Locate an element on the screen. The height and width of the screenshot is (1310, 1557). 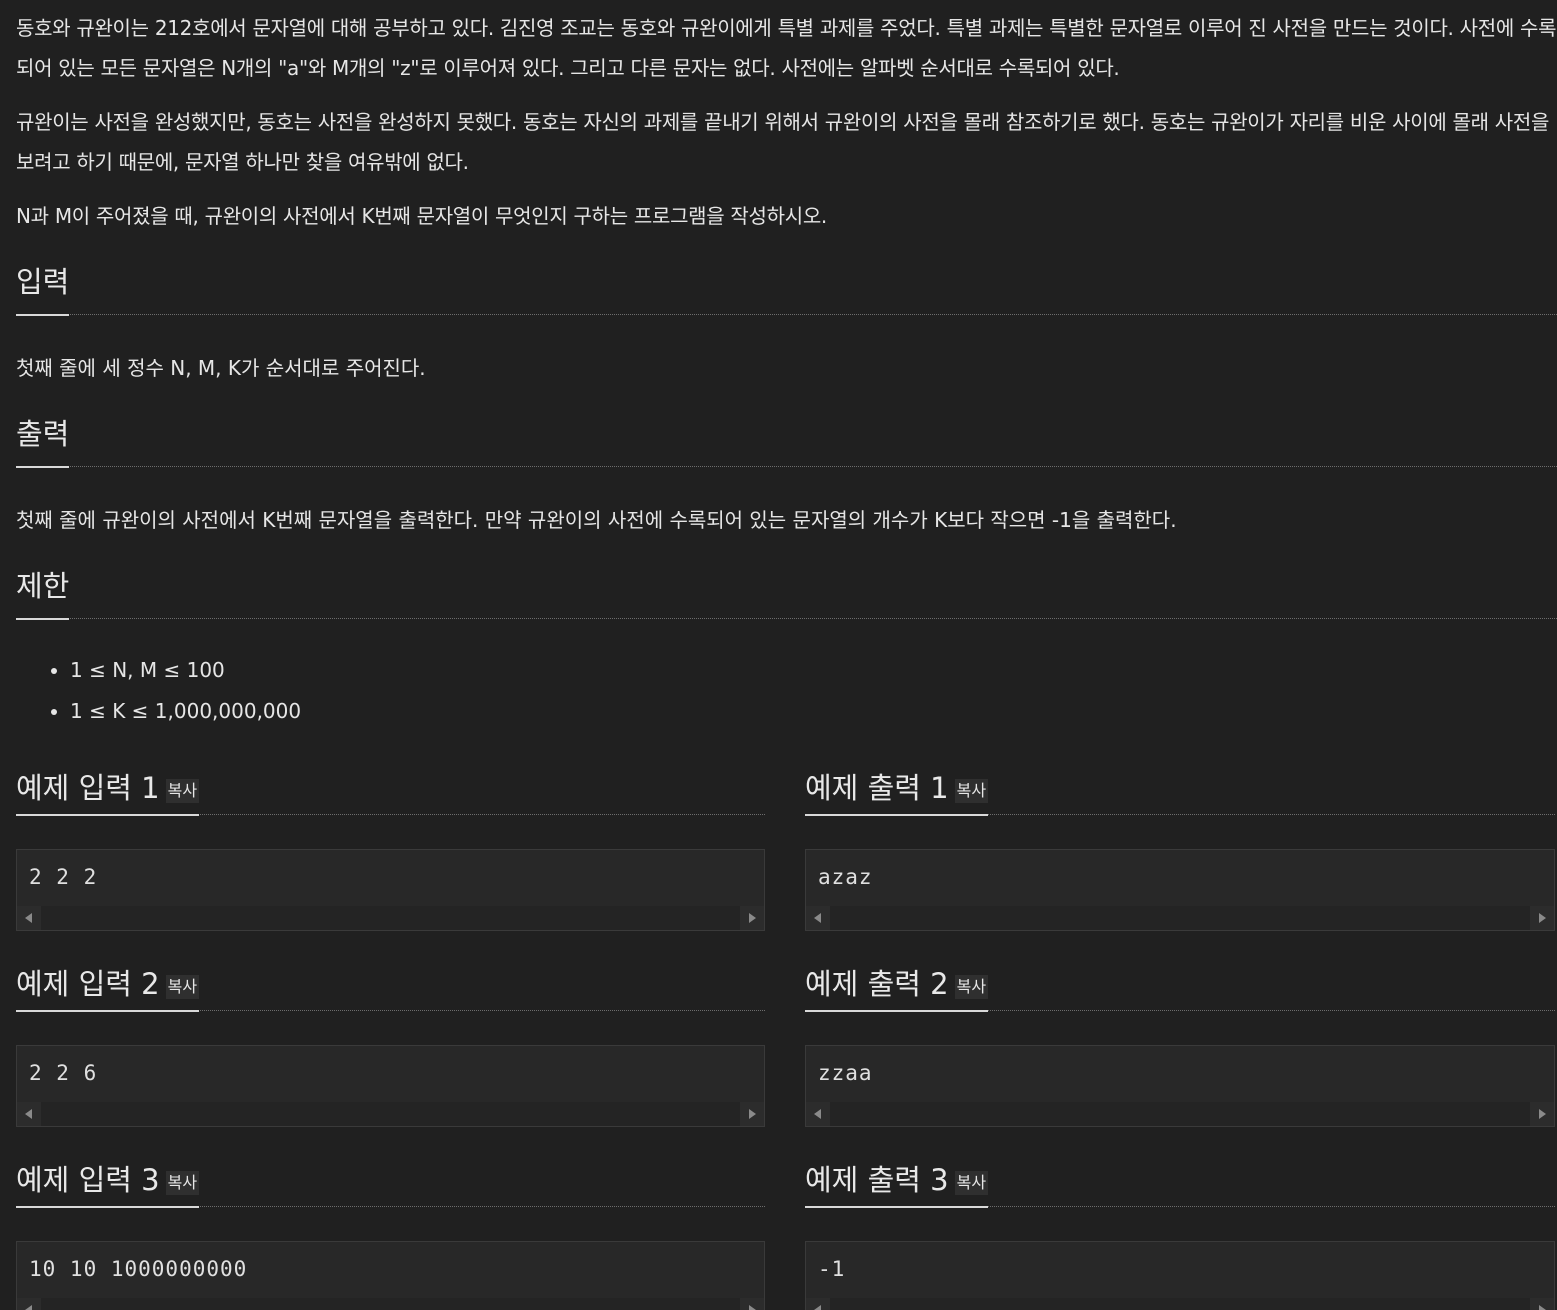
sample-input-title: 예제 입력 1 is located at coordinates (88, 788).